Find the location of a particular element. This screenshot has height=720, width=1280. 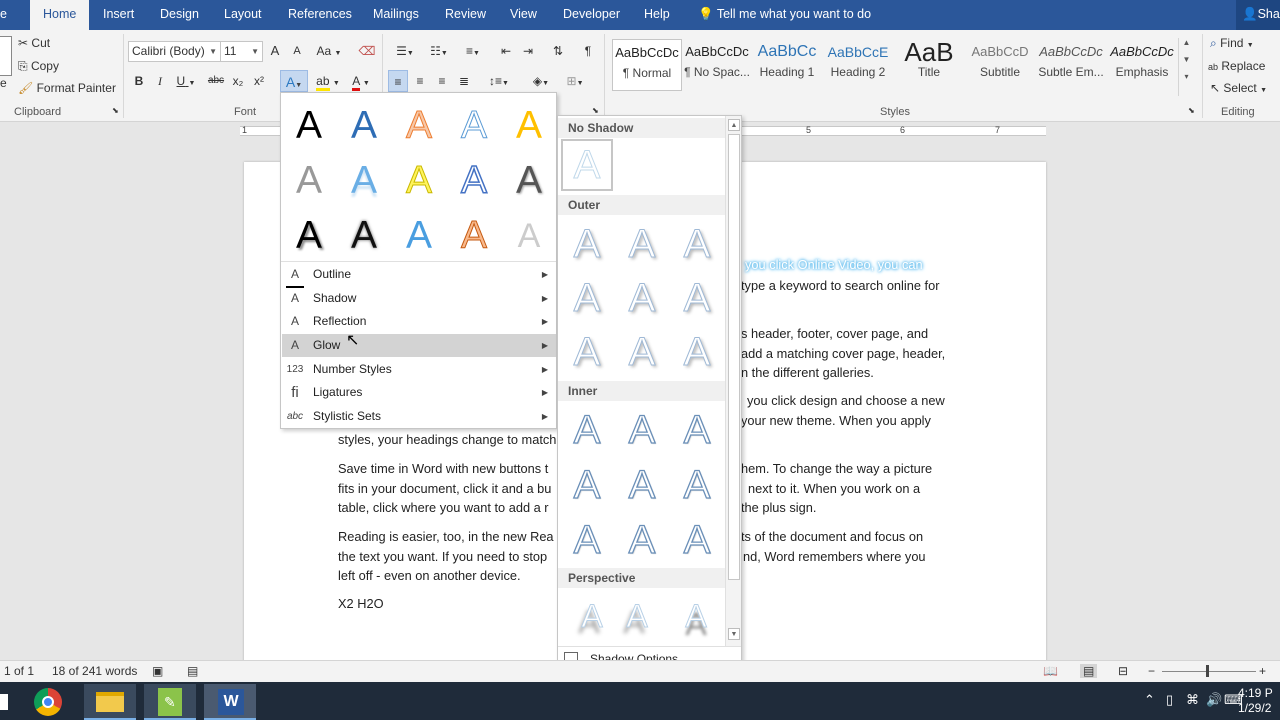

paste-icon is located at coordinates (6, 56).